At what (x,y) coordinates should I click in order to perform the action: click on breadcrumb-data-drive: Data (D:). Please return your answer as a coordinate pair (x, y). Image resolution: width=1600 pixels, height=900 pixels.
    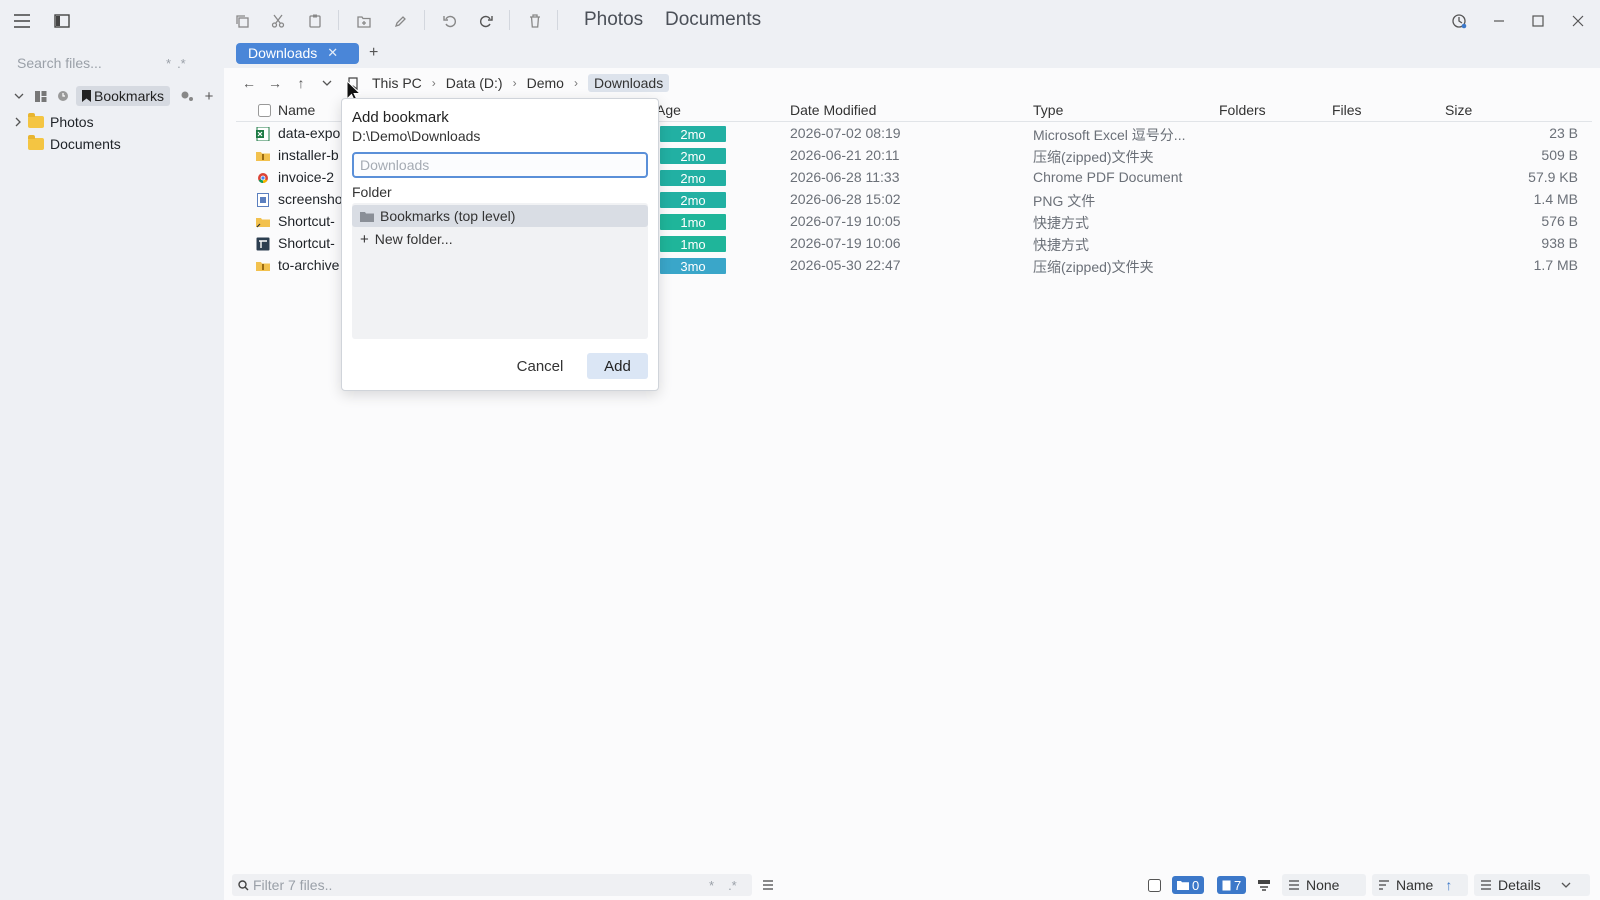
    Looking at the image, I should click on (474, 83).